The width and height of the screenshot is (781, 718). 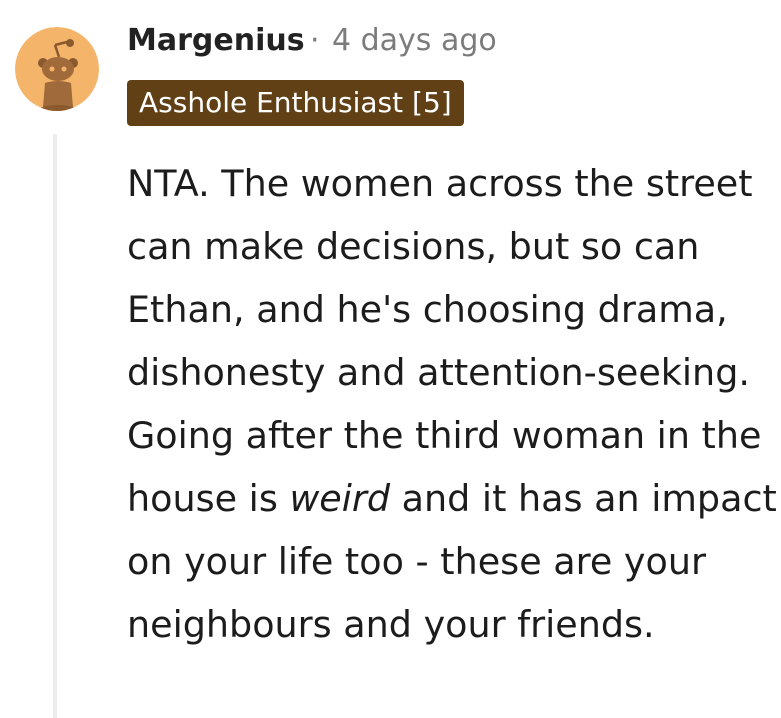 What do you see at coordinates (414, 41) in the screenshot?
I see `comment-timestamp: 4 days ago` at bounding box center [414, 41].